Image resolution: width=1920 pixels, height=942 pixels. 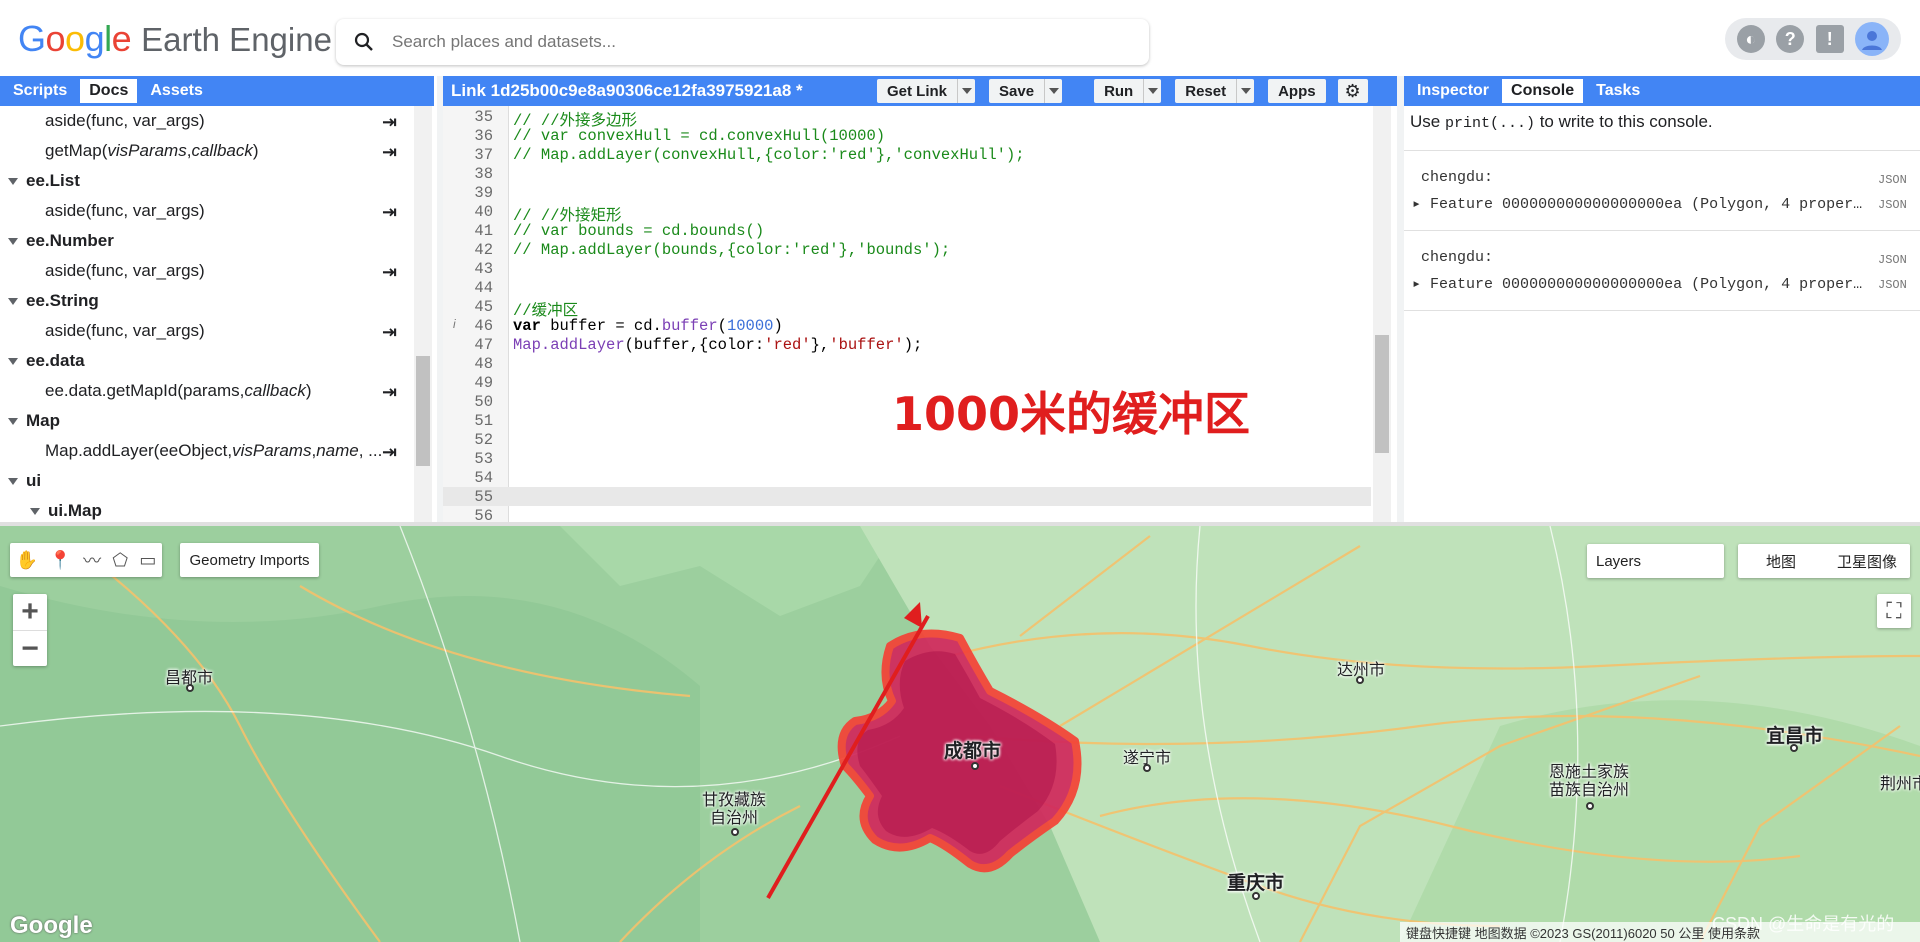 I want to click on line-number: 47, so click(x=483, y=345).